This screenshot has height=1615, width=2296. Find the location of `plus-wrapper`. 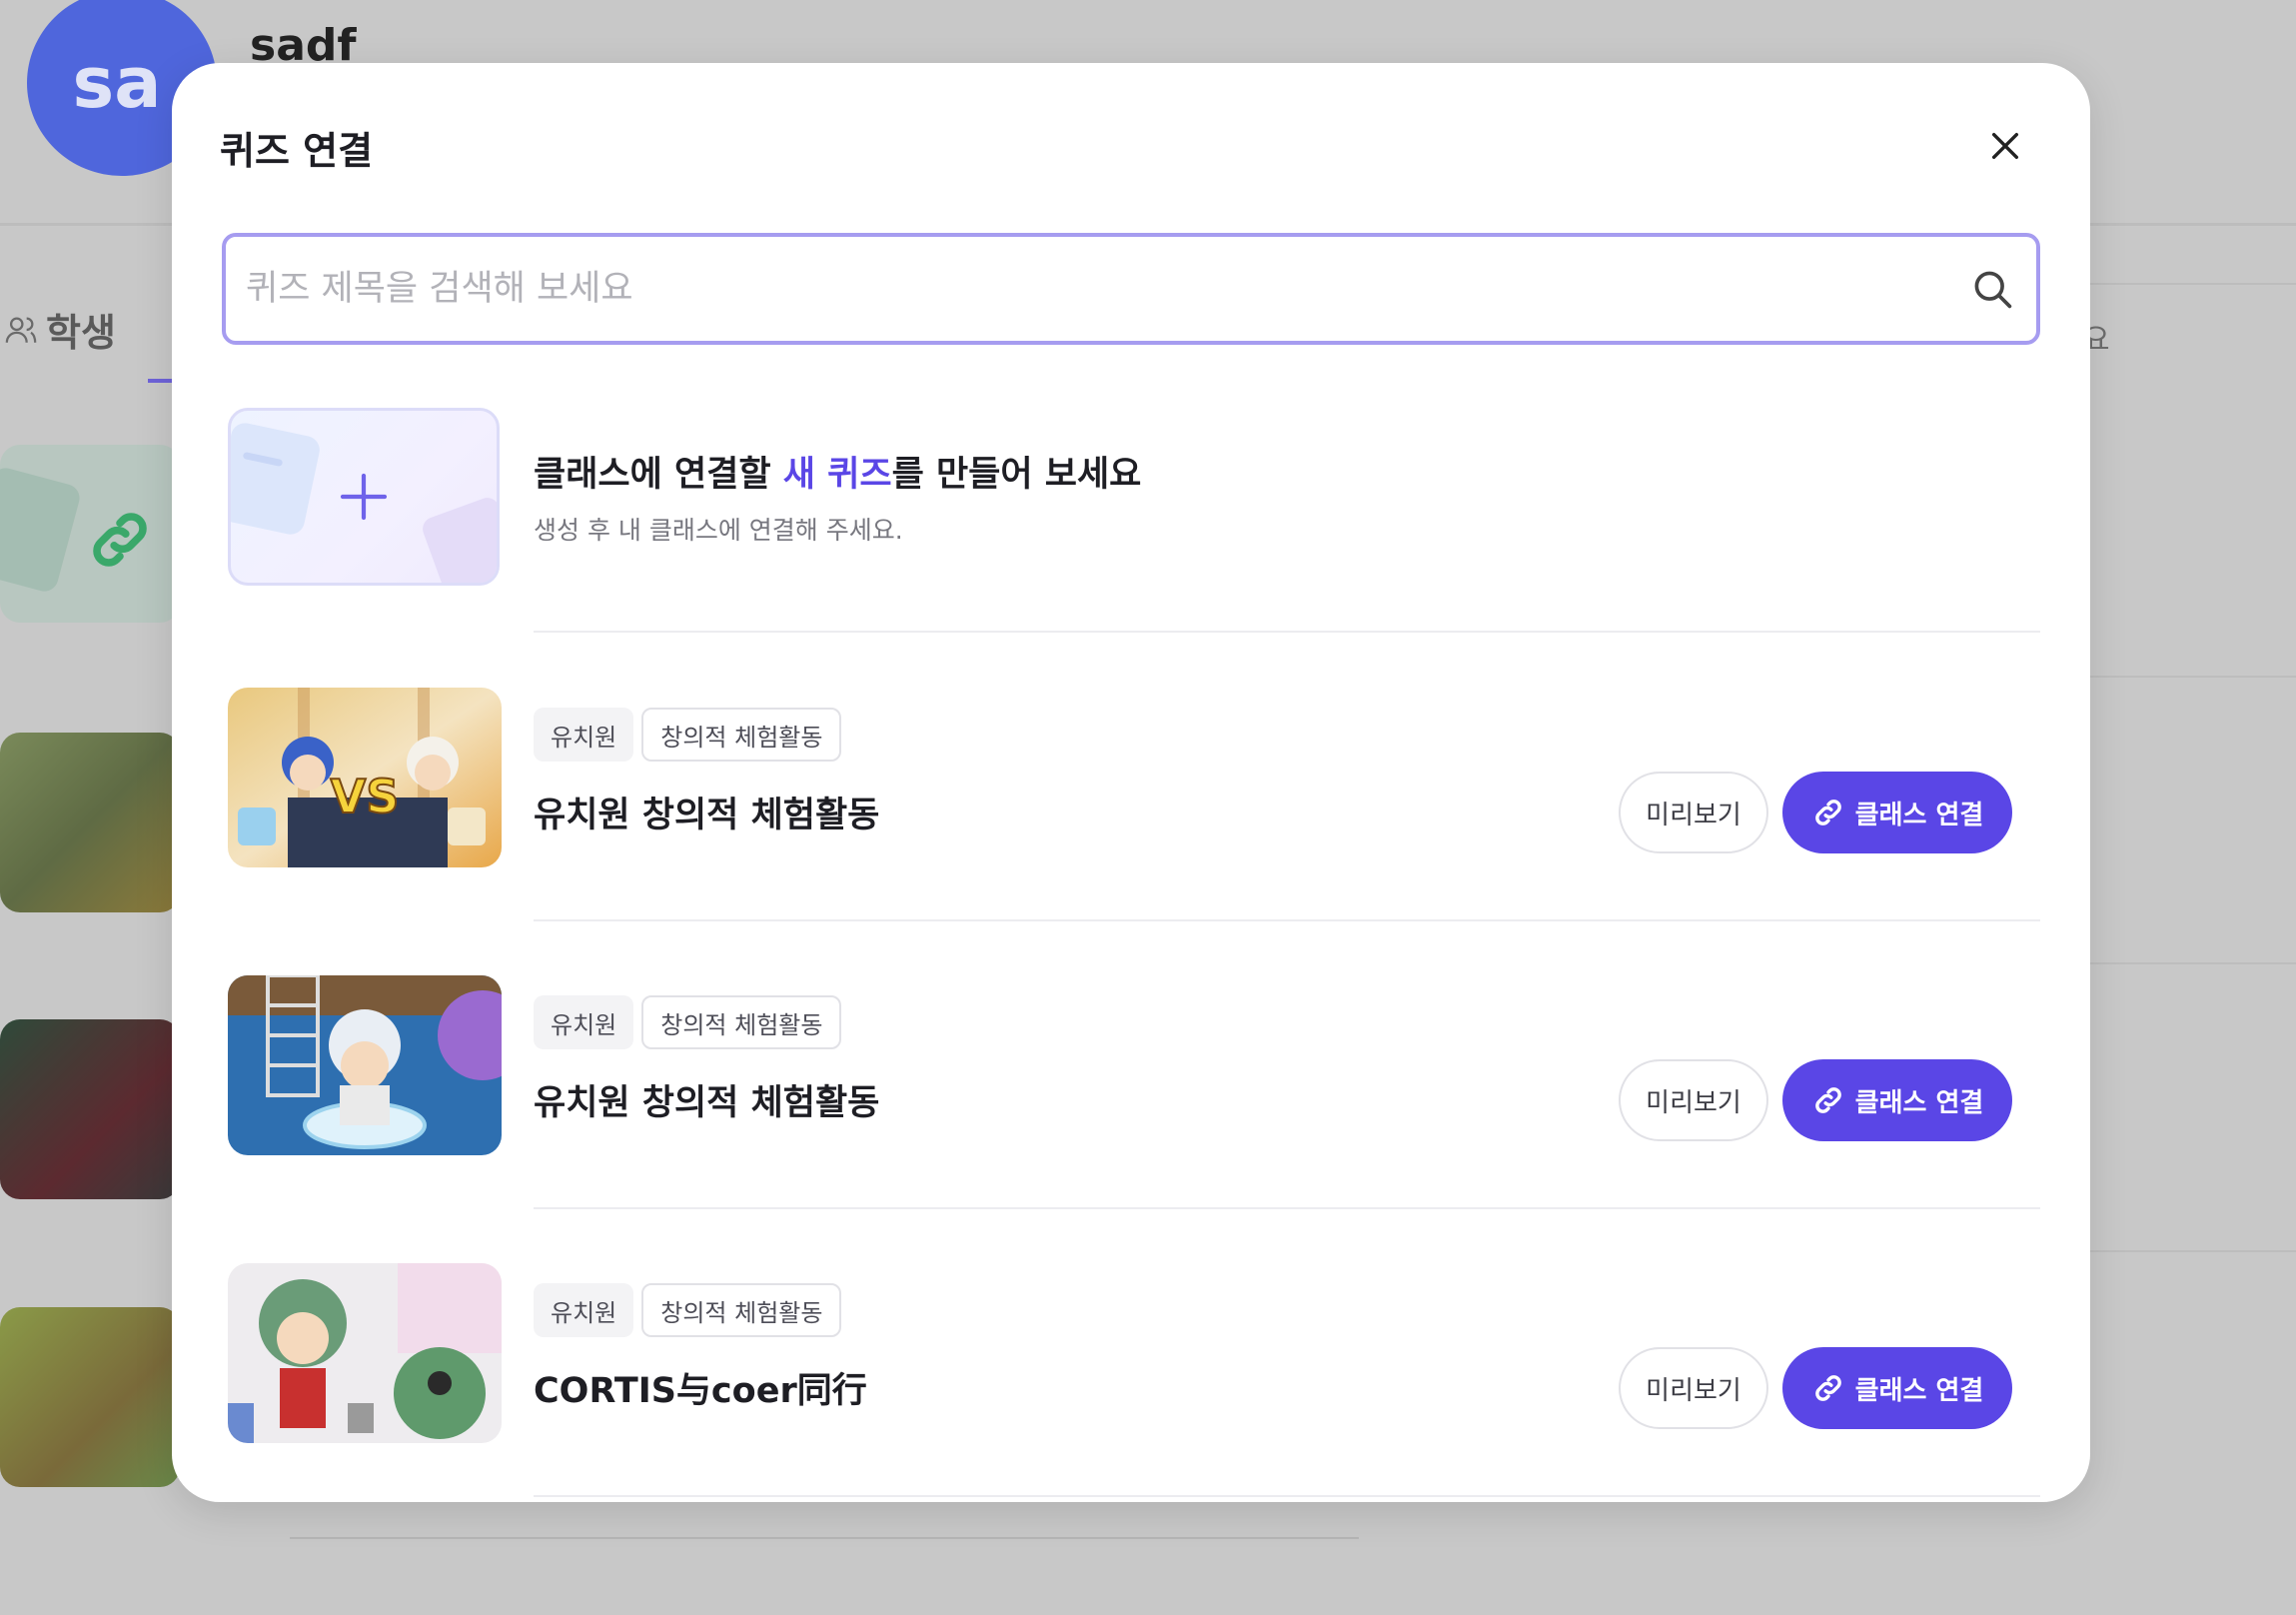

plus-wrapper is located at coordinates (364, 497).